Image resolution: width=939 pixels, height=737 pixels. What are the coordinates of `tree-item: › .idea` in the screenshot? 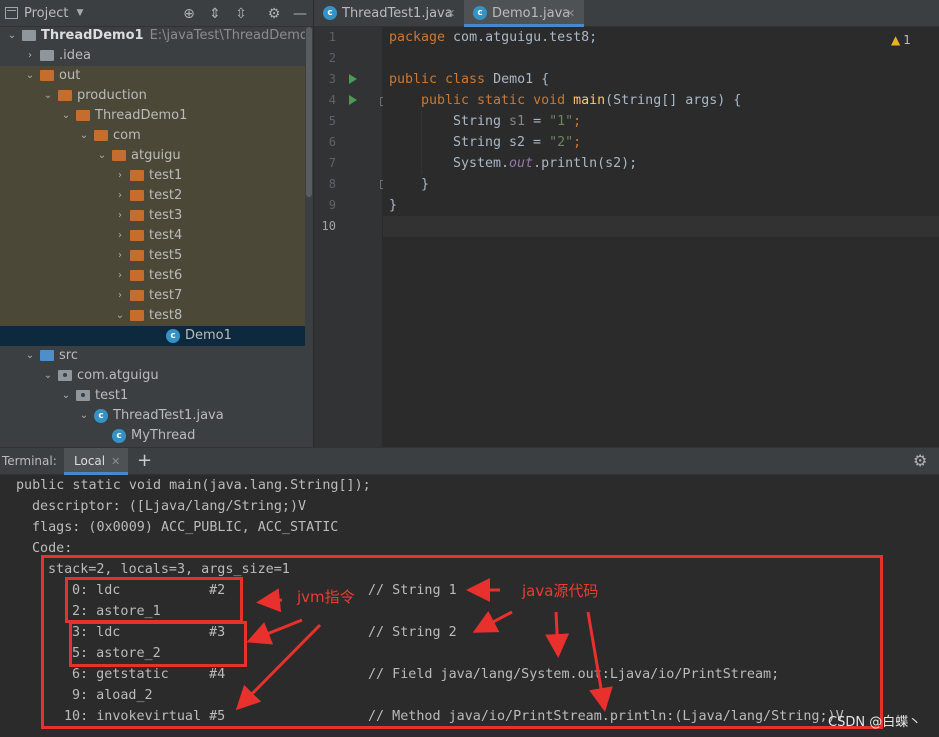 It's located at (152, 56).